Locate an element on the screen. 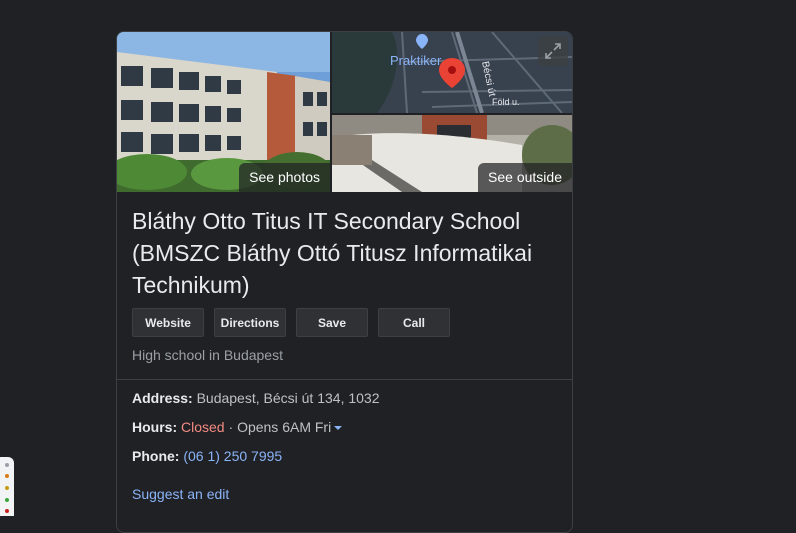 This screenshot has width=796, height=533. address-value: Budapest, Bécsi út 134, 1032 is located at coordinates (288, 398).